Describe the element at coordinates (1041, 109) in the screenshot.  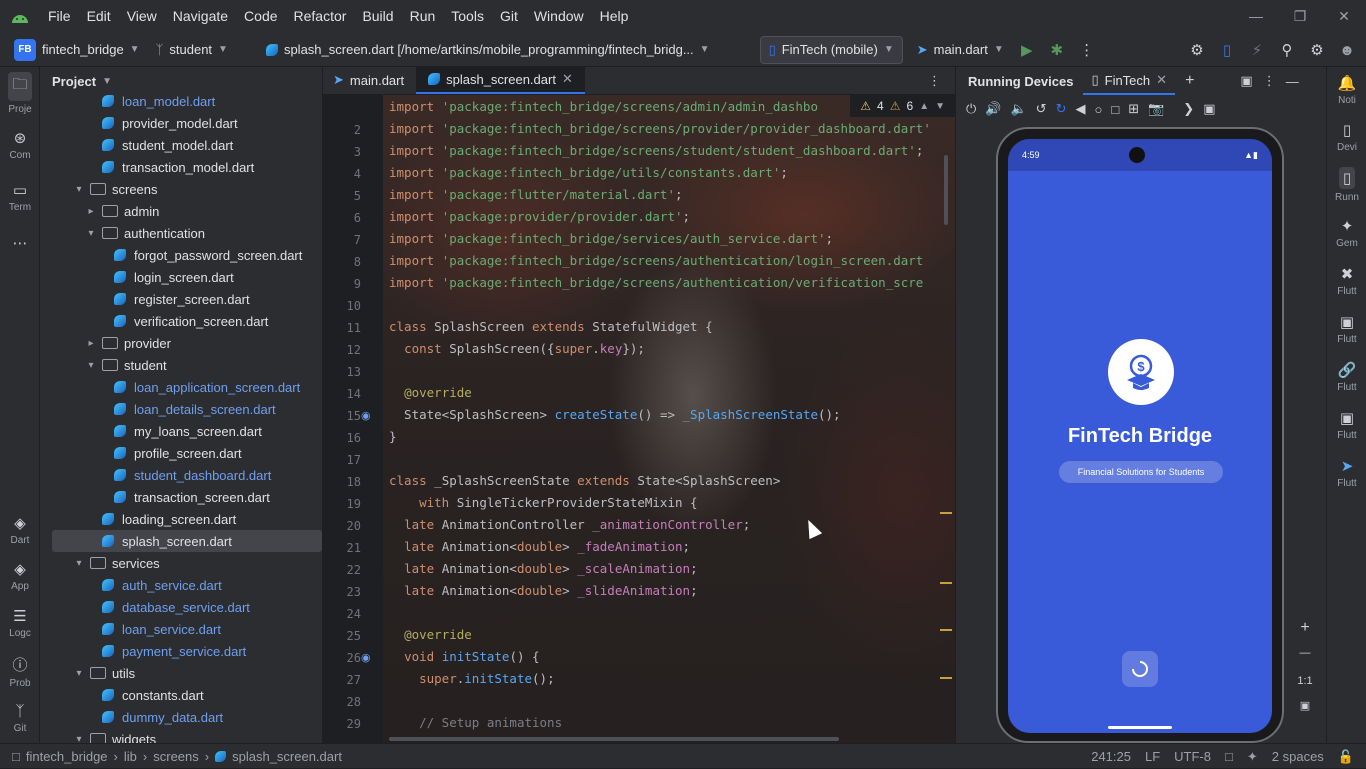
I see `rotate-left-icon: ↺` at that location.